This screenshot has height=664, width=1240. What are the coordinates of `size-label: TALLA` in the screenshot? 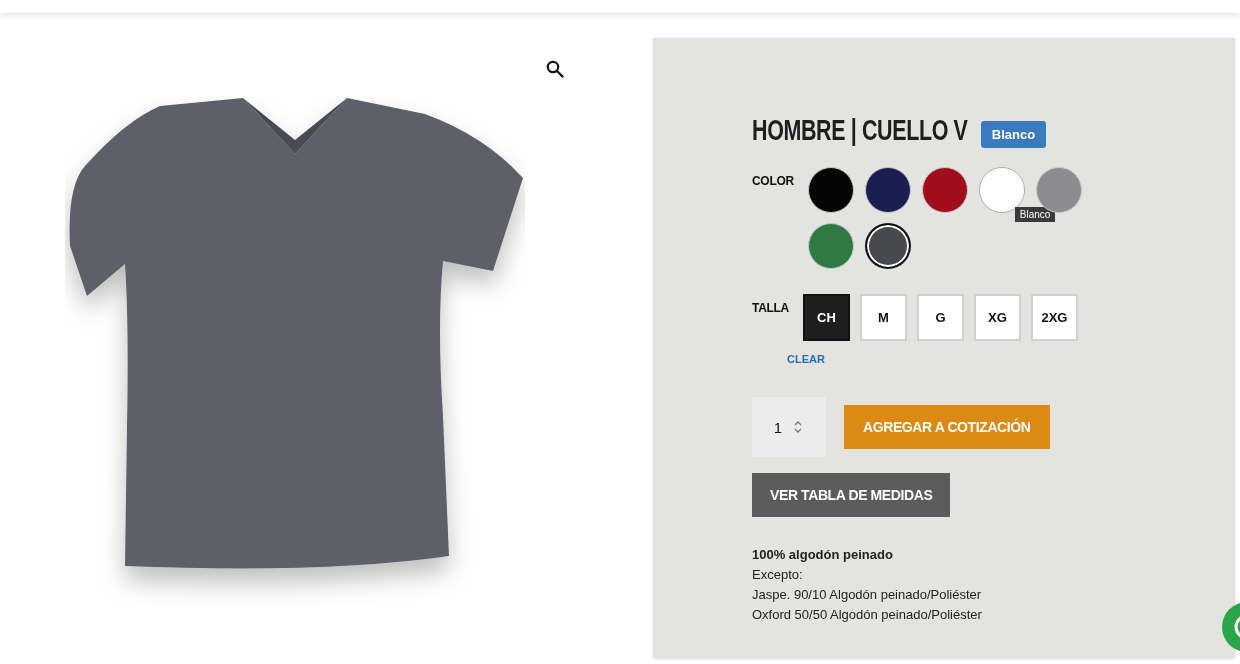 It's located at (770, 308).